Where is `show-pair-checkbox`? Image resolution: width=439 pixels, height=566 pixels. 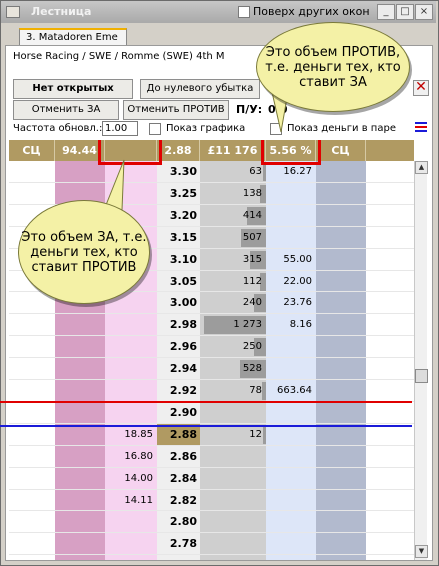 show-pair-checkbox is located at coordinates (276, 129).